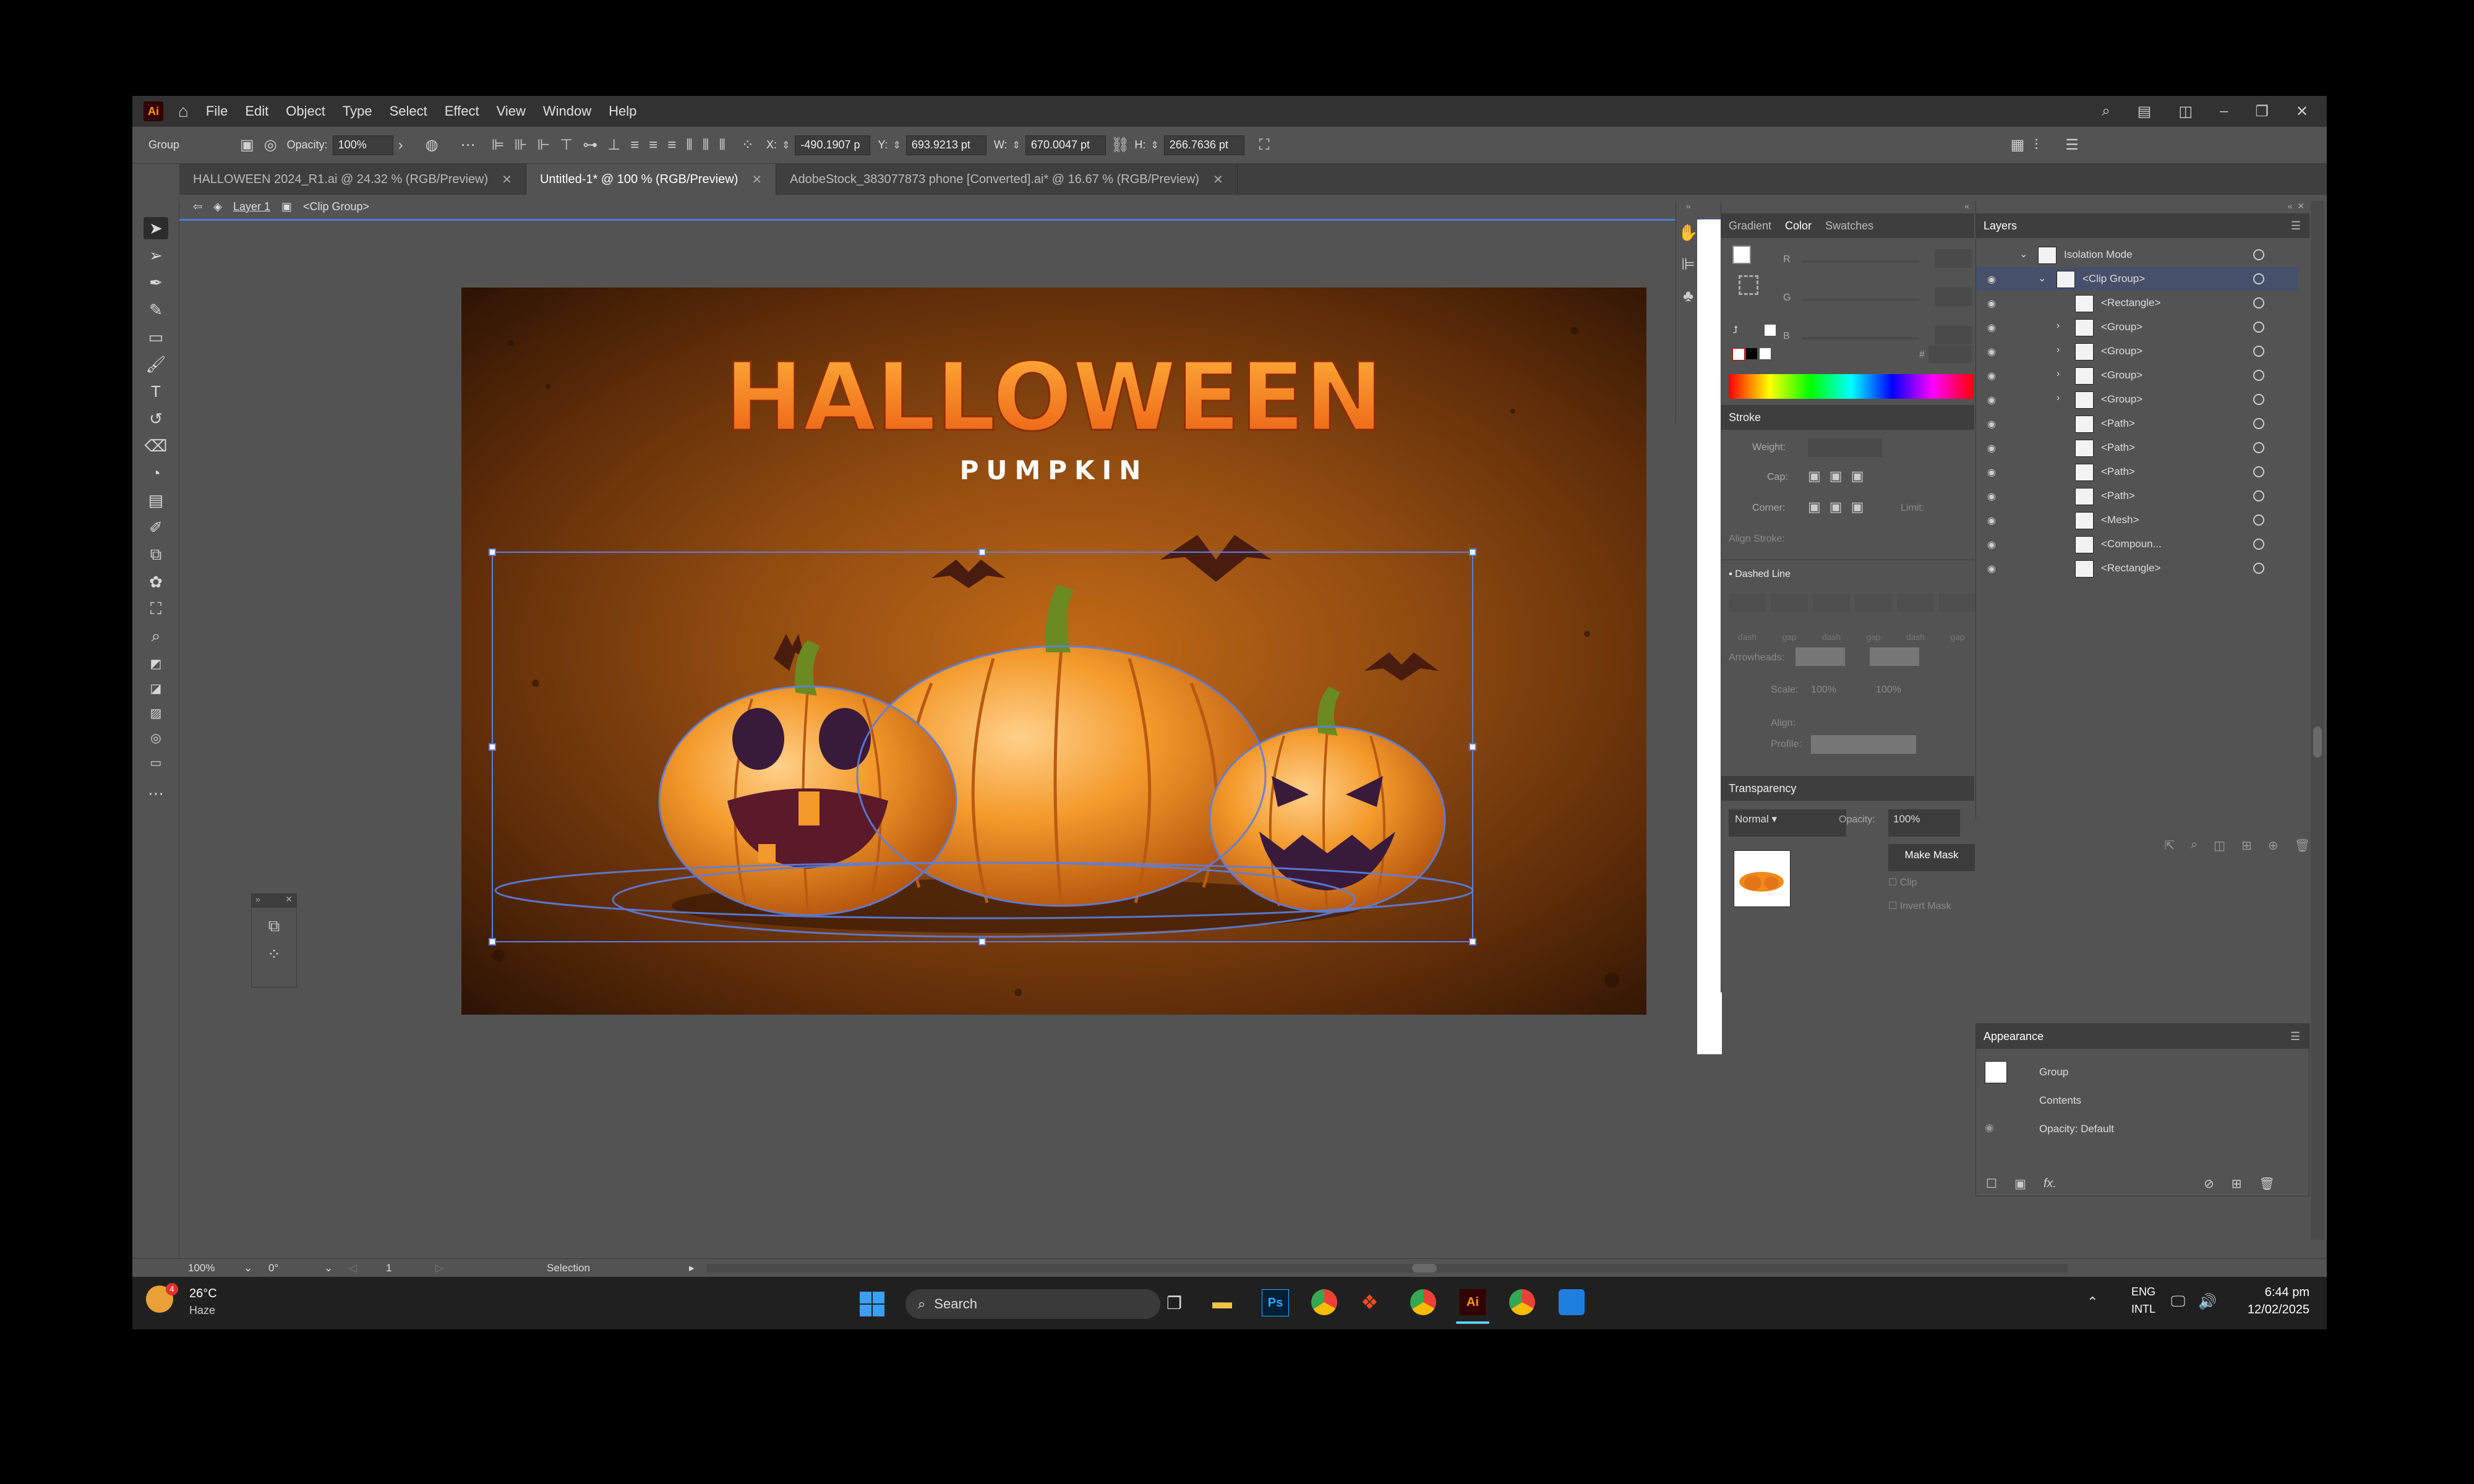 Image resolution: width=2474 pixels, height=1484 pixels. Describe the element at coordinates (2092, 1302) in the screenshot. I see `chevron-up-icon: ⌃` at that location.